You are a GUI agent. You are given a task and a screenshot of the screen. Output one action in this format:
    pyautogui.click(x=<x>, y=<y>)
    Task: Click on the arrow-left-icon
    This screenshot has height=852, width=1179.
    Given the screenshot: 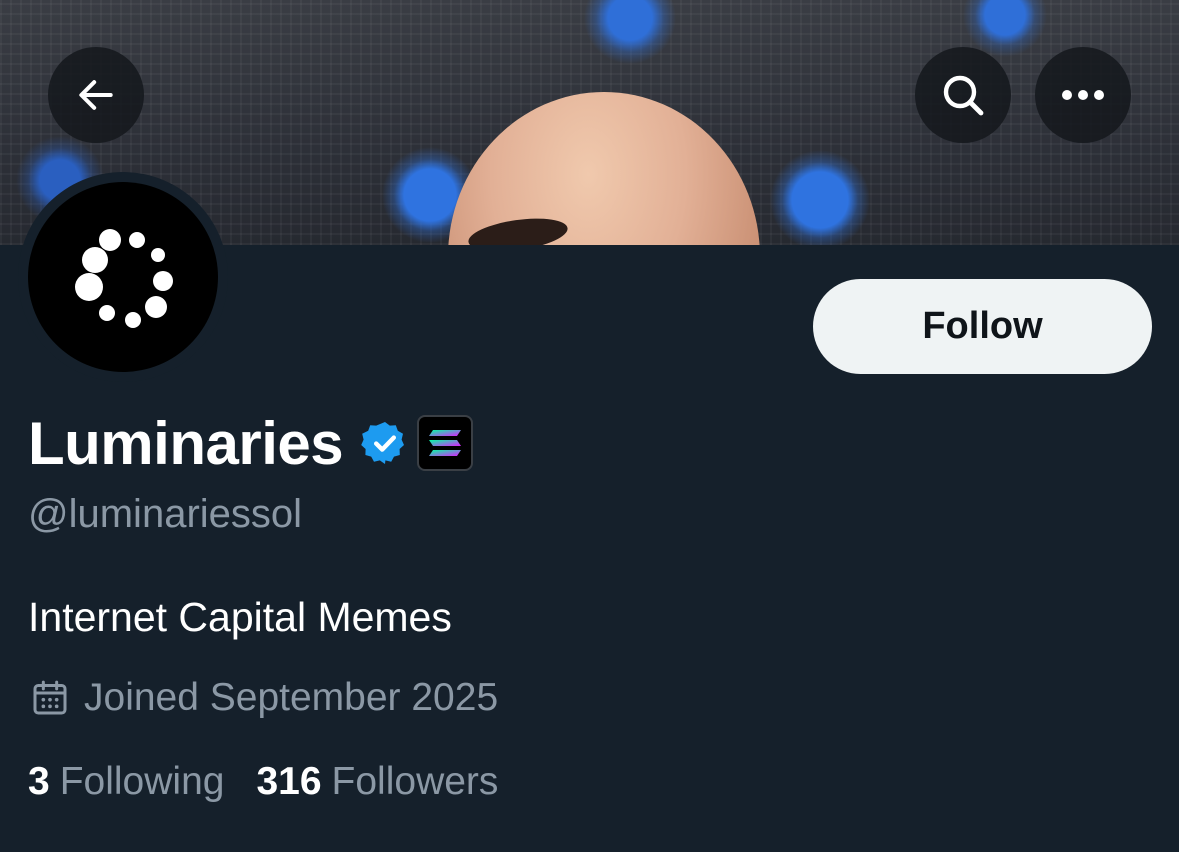 What is the action you would take?
    pyautogui.click(x=96, y=95)
    